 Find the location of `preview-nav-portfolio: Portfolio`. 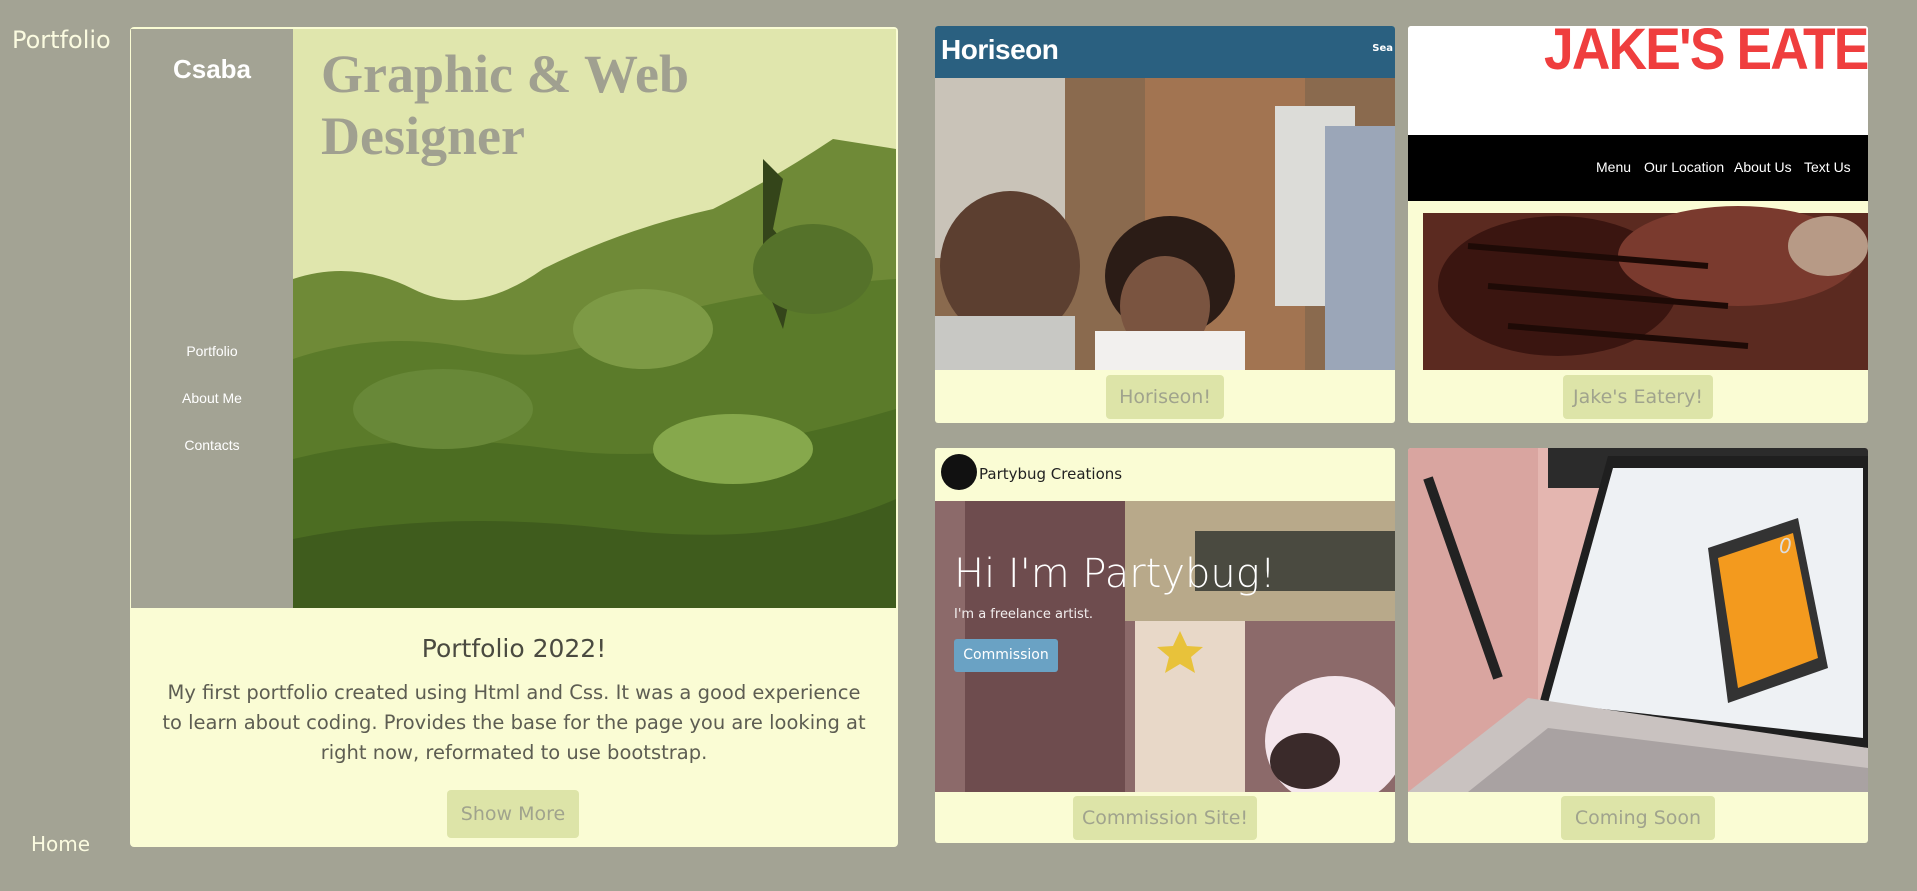

preview-nav-portfolio: Portfolio is located at coordinates (212, 351).